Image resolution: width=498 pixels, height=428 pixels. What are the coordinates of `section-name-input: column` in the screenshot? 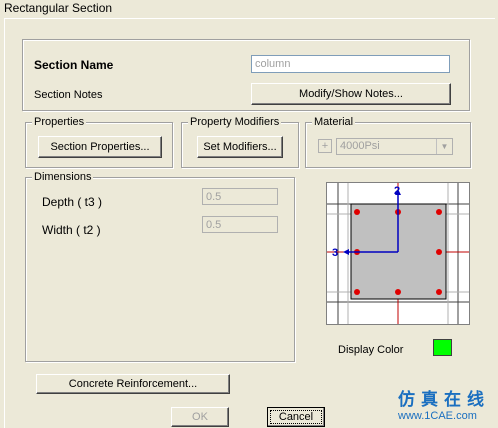 It's located at (350, 64).